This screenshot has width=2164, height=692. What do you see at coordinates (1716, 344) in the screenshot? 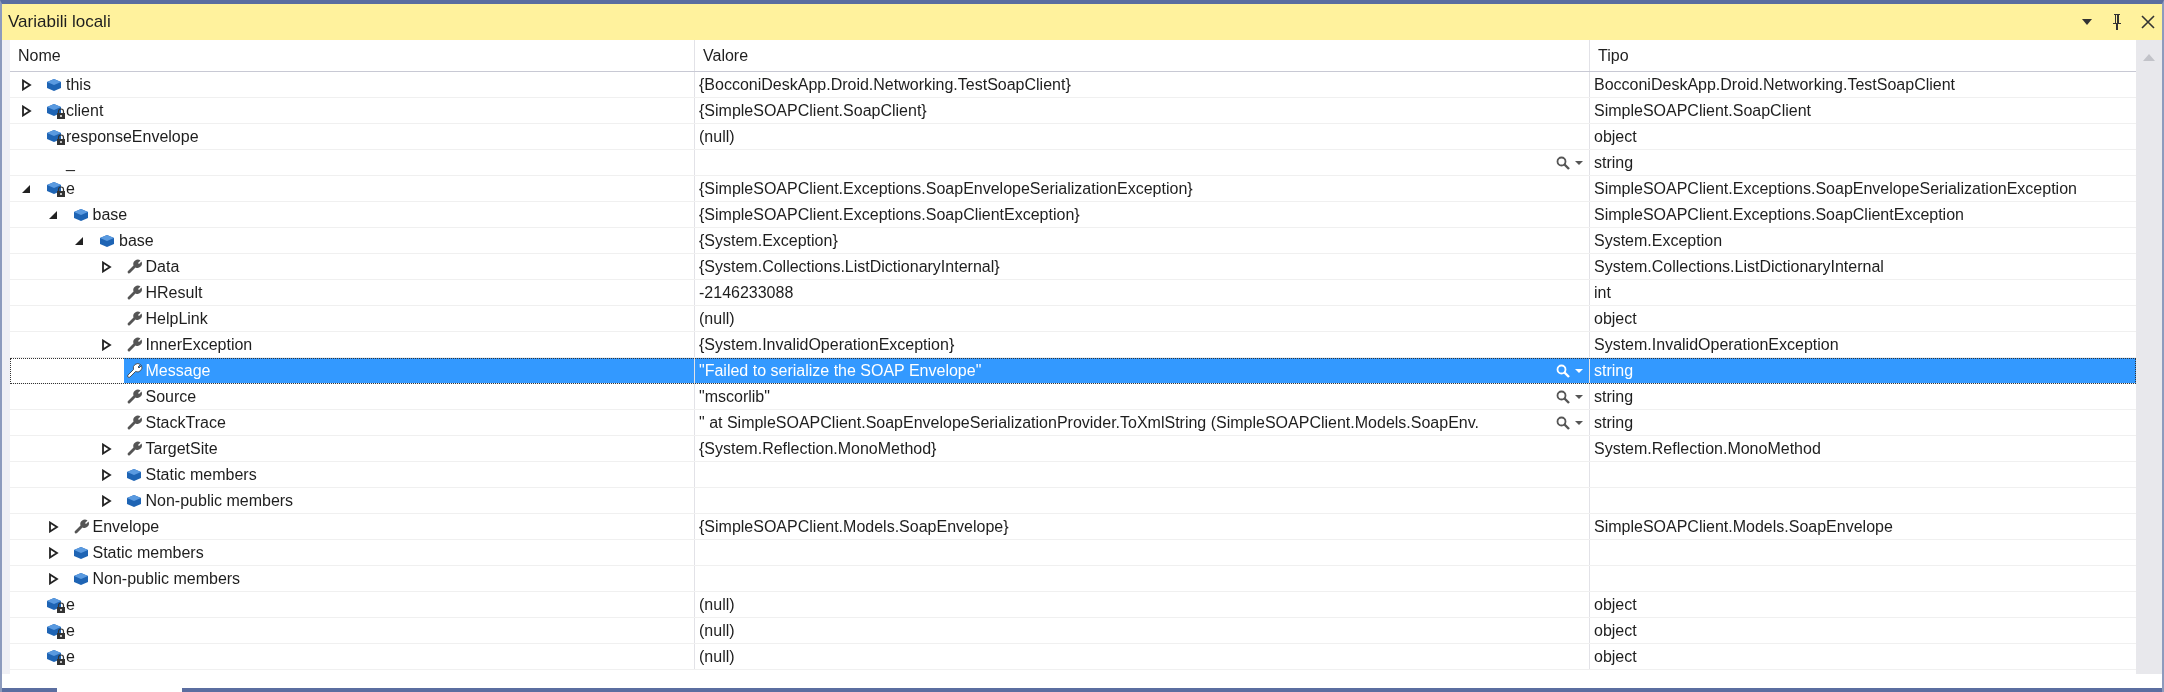
I see `variable-type: System.InvalidOperationException` at bounding box center [1716, 344].